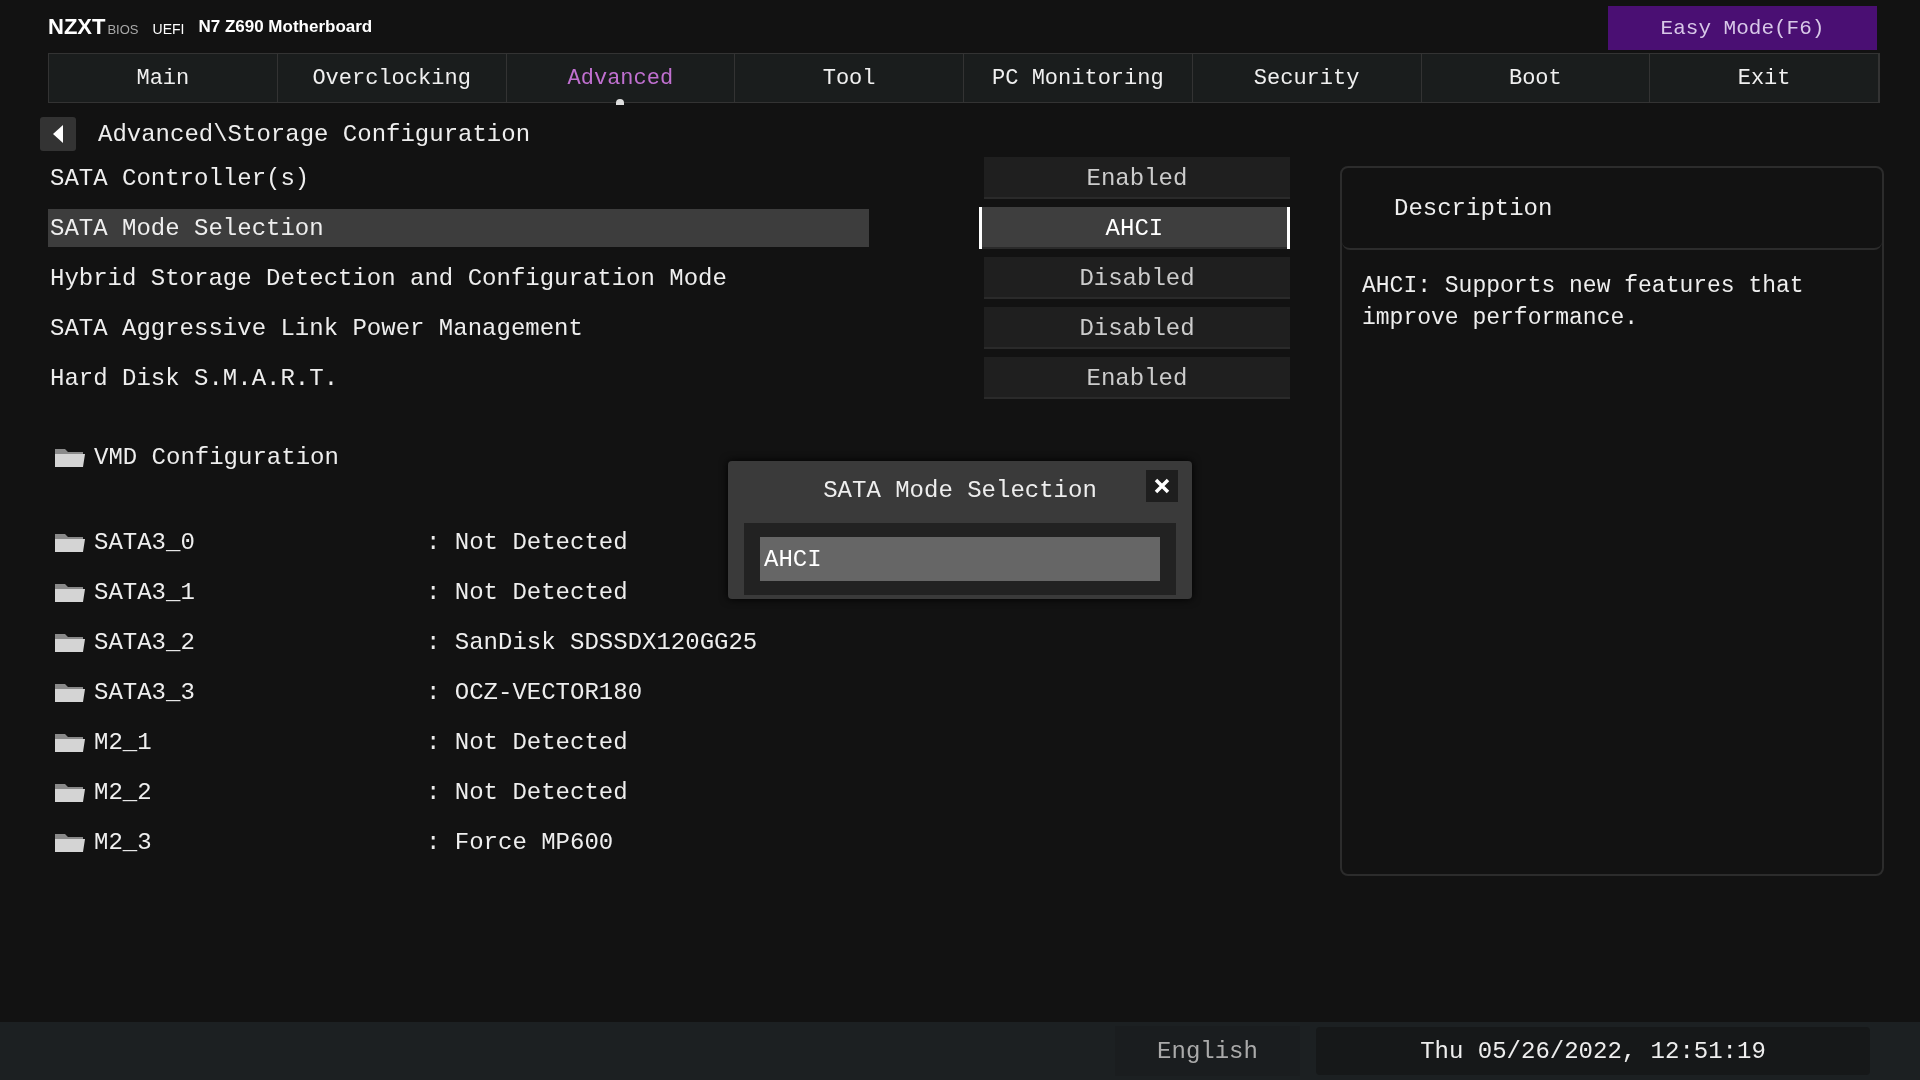 This screenshot has height=1080, width=1920. What do you see at coordinates (1583, 302) in the screenshot?
I see `description-text: AHCI: Supports new features that improve performance.` at bounding box center [1583, 302].